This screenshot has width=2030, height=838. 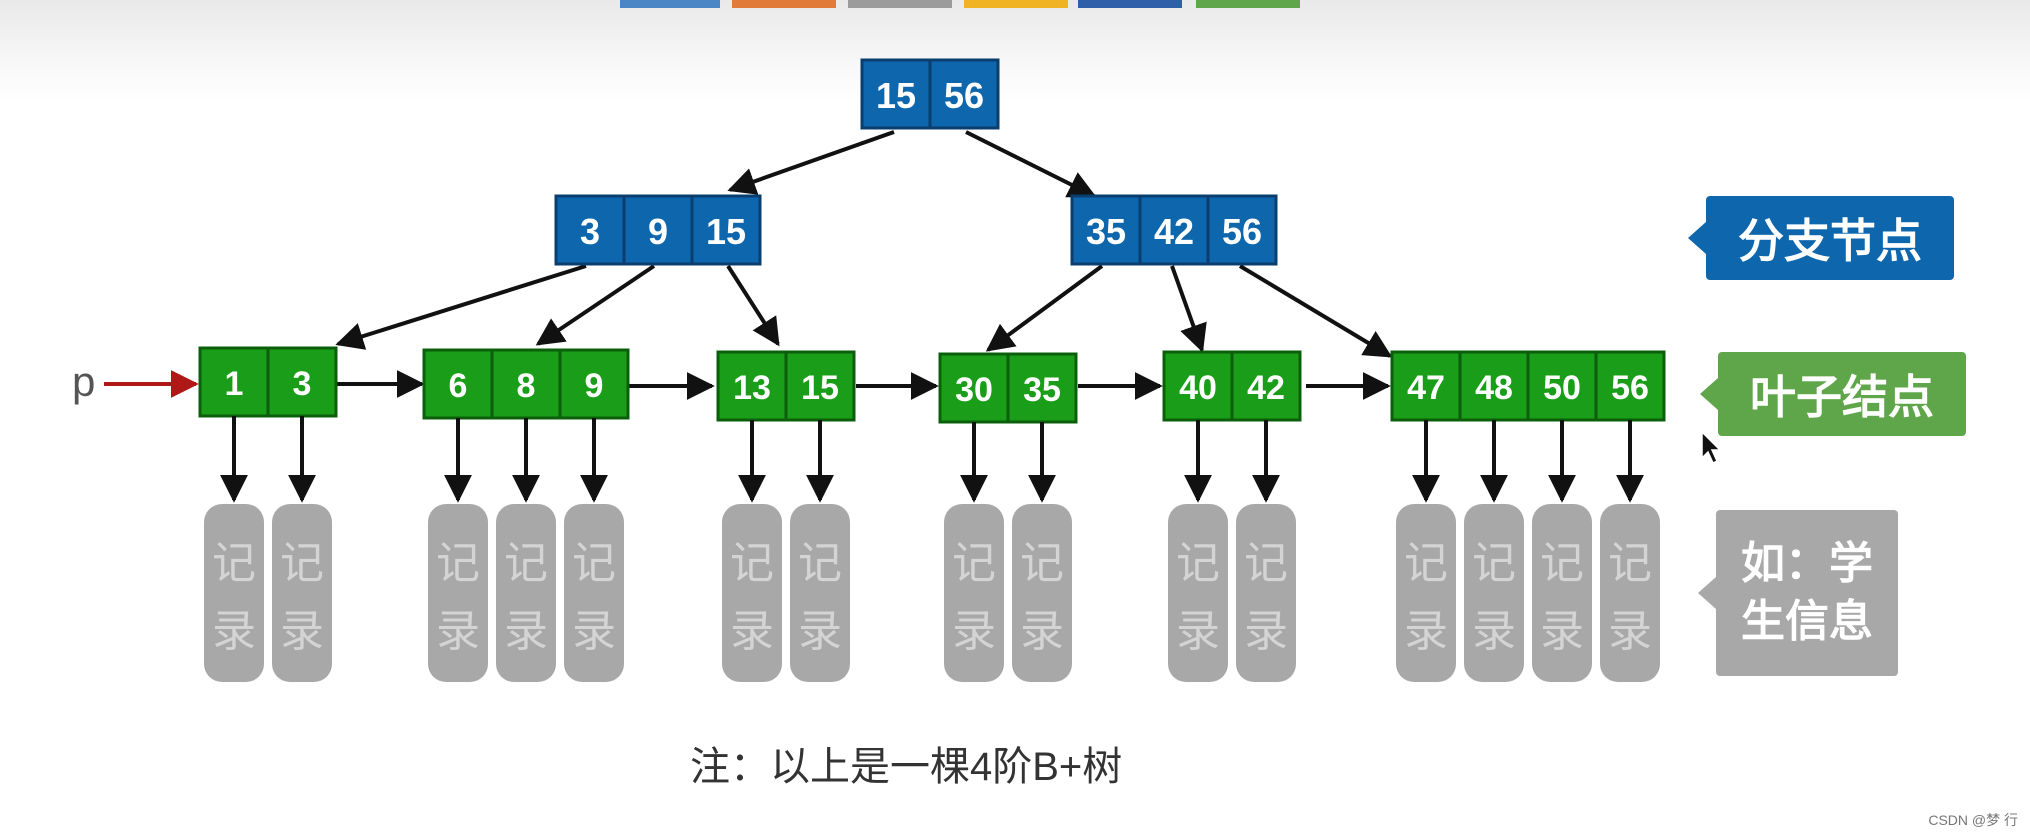 I want to click on leaf-6-key-0: 47, so click(x=1426, y=388).